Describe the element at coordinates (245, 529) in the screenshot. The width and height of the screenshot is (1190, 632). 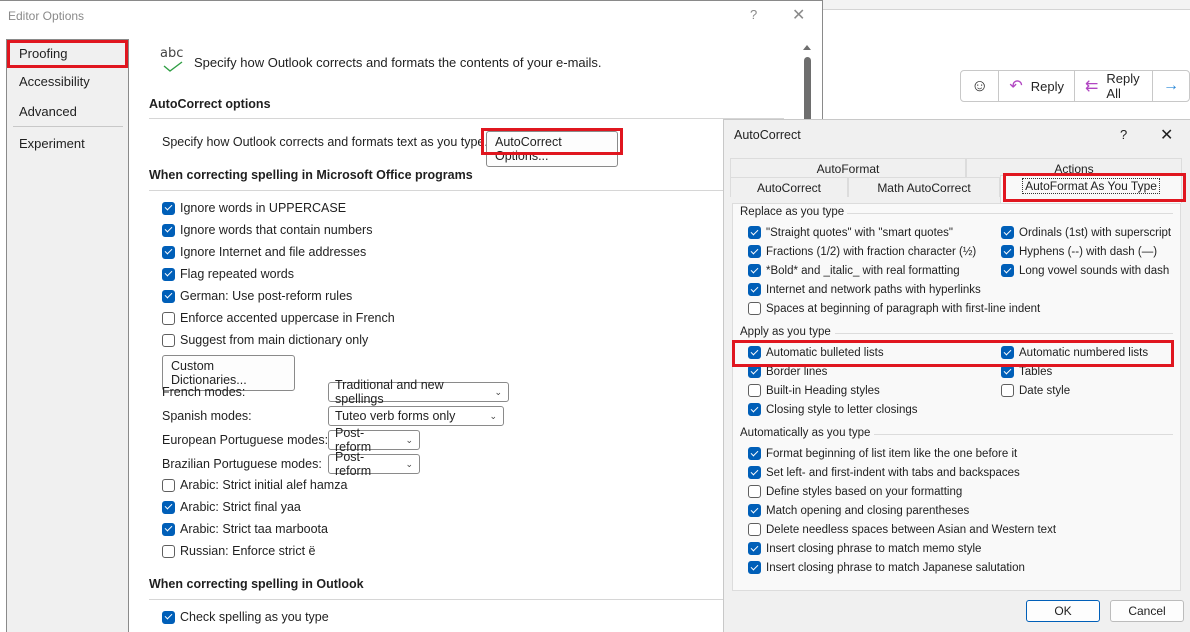
I see `office-spelling-option-checkbox: Arabic: Strict taa marboota` at that location.